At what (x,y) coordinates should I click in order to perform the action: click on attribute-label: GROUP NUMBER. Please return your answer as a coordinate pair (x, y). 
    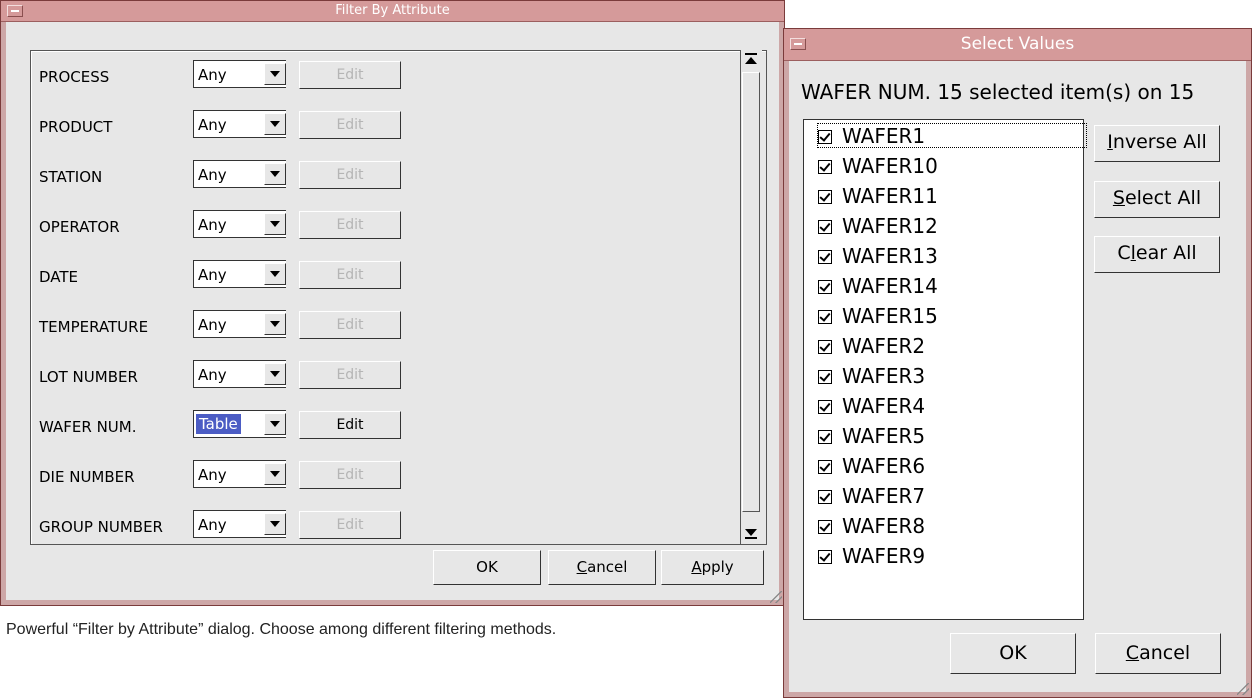
    Looking at the image, I should click on (101, 527).